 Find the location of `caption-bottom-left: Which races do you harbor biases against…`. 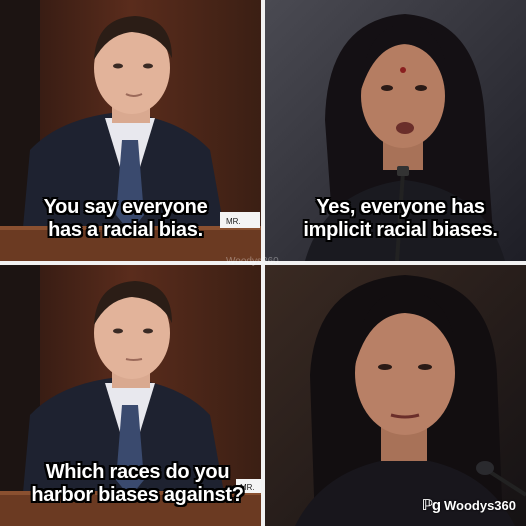

caption-bottom-left: Which races do you harbor biases against… is located at coordinates (137, 484).